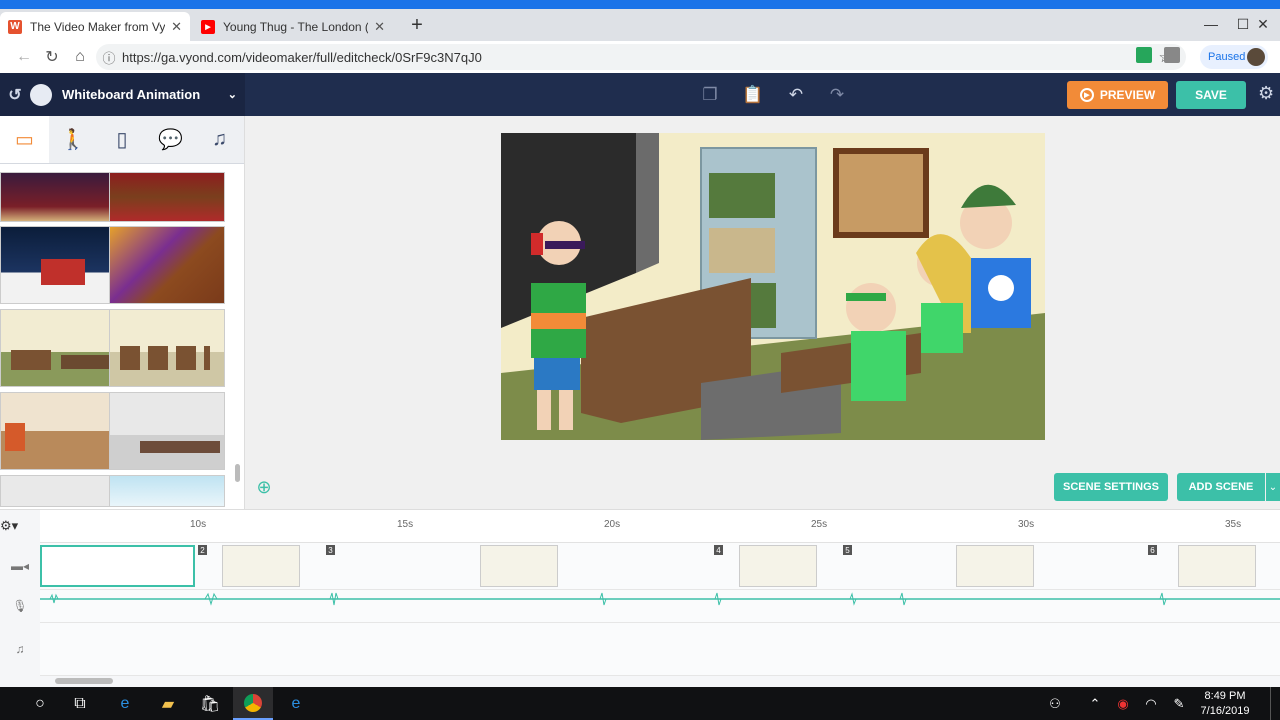  What do you see at coordinates (15, 95) in the screenshot?
I see `back-icon: ↺` at bounding box center [15, 95].